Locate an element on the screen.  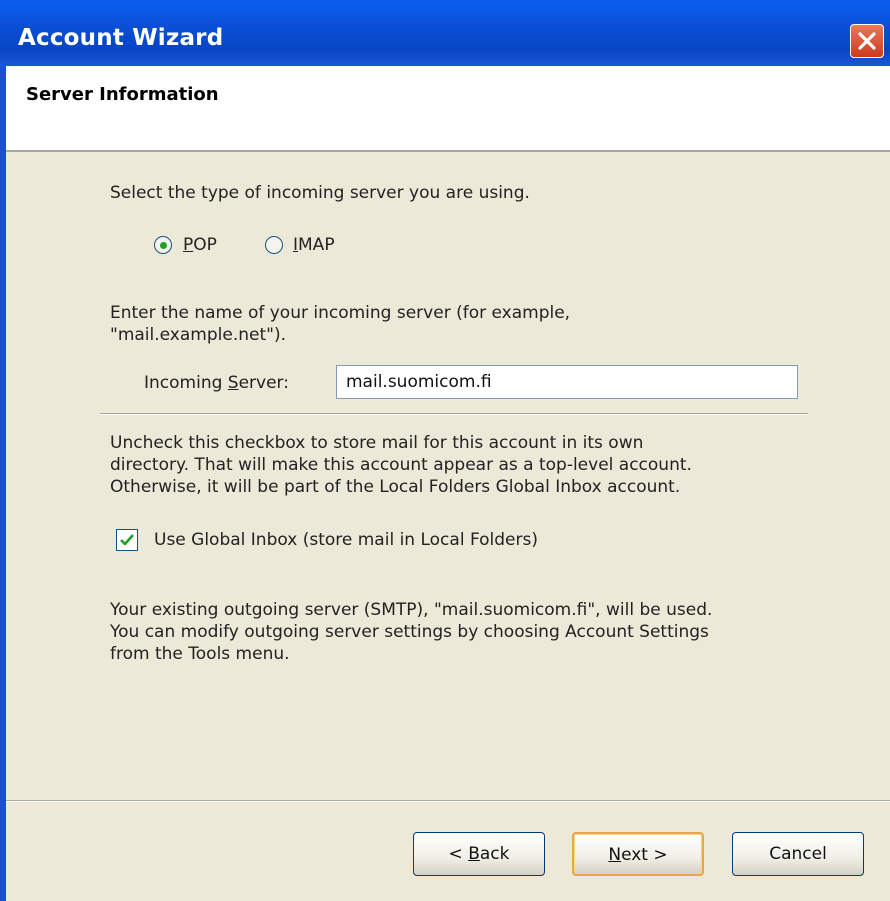
wizard-header: Server Information is located at coordinates (445, 109).